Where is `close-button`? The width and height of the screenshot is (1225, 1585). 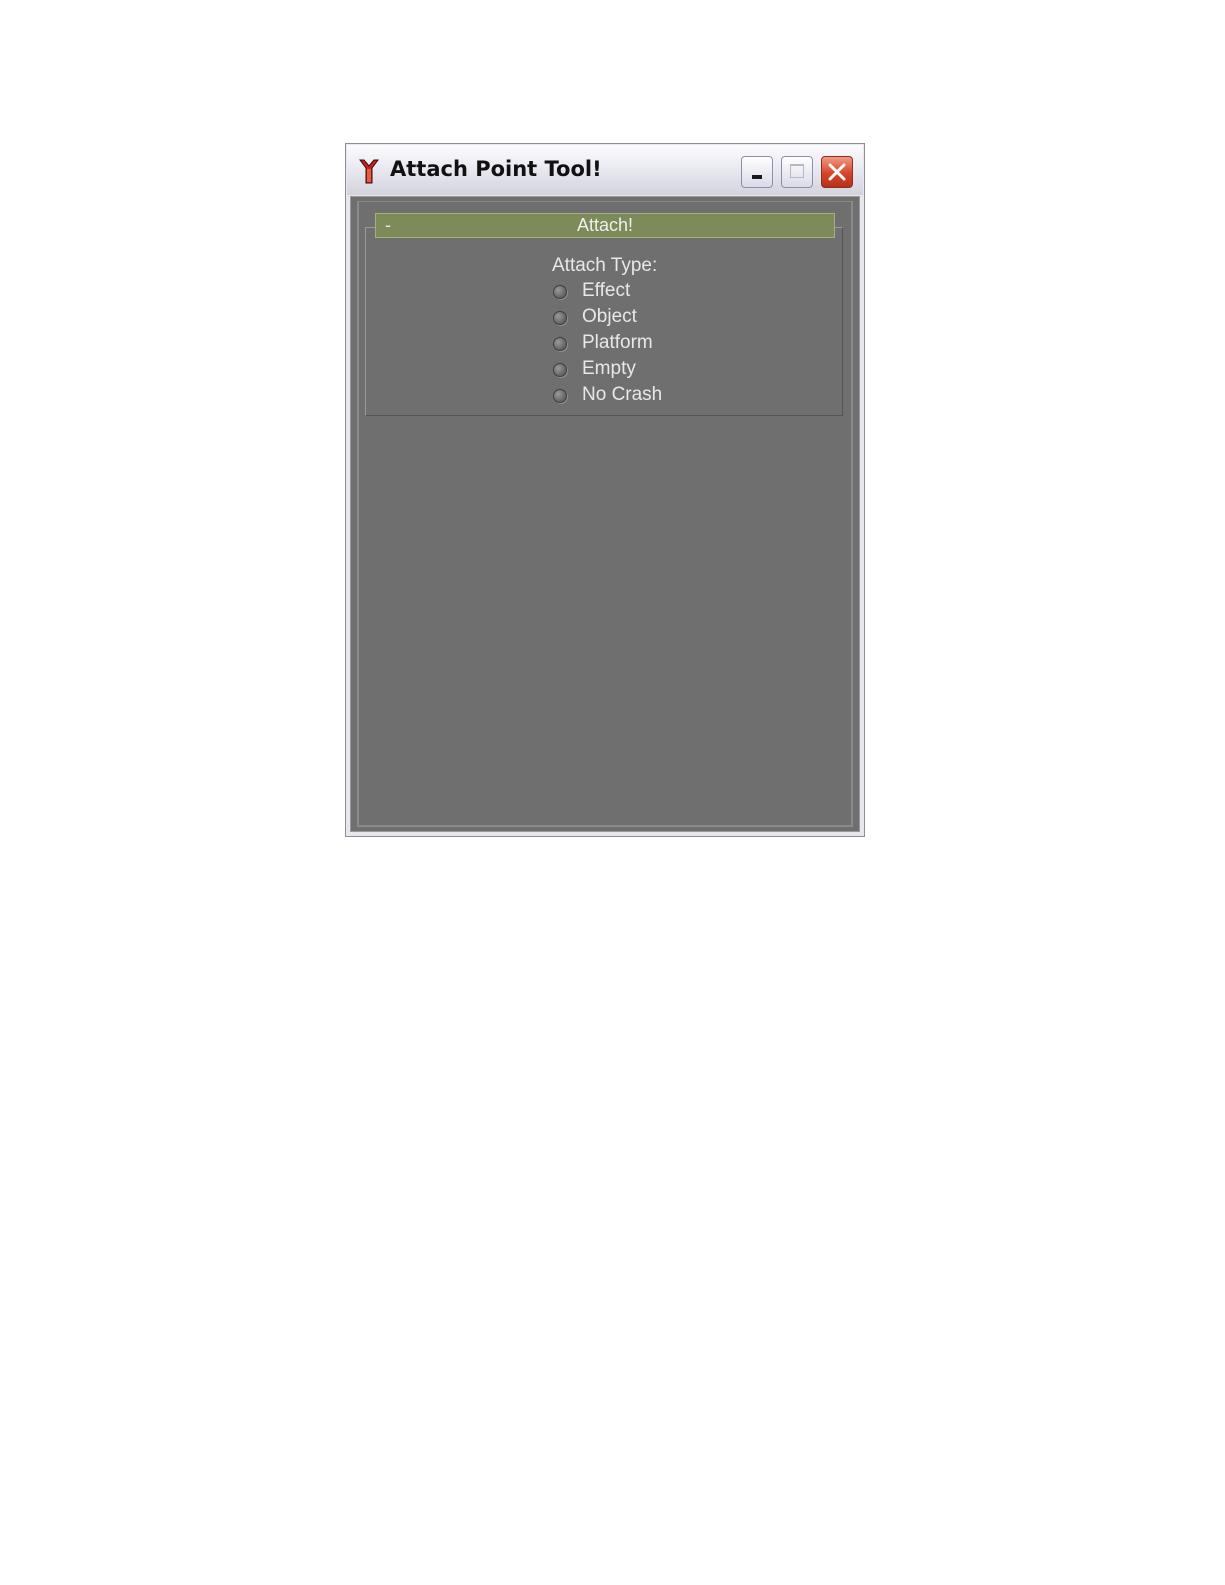 close-button is located at coordinates (837, 172).